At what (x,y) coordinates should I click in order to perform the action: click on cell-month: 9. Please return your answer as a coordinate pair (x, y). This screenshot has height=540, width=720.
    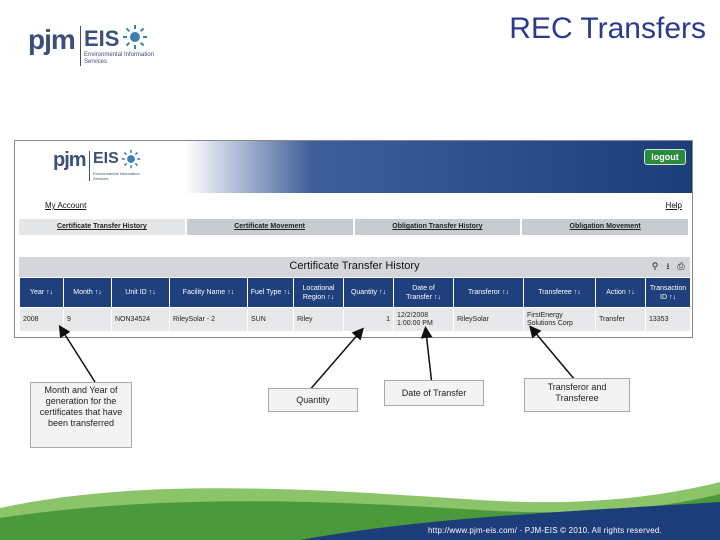
    Looking at the image, I should click on (87, 319).